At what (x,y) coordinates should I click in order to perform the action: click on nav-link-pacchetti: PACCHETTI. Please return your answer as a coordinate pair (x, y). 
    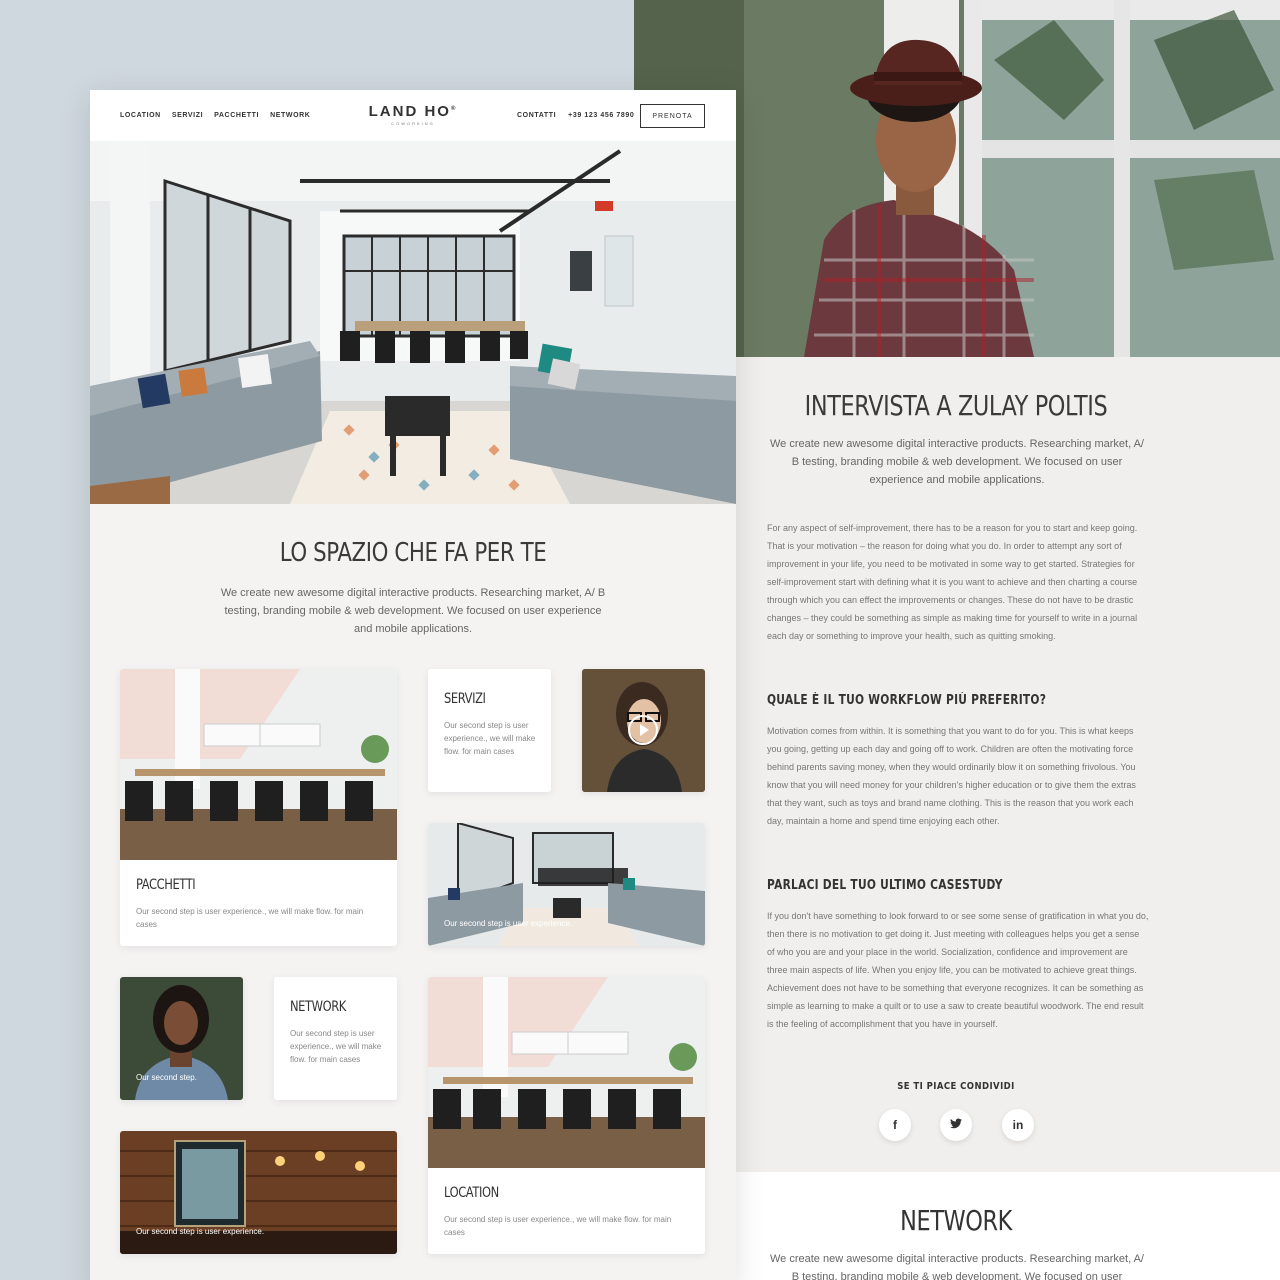
    Looking at the image, I should click on (236, 115).